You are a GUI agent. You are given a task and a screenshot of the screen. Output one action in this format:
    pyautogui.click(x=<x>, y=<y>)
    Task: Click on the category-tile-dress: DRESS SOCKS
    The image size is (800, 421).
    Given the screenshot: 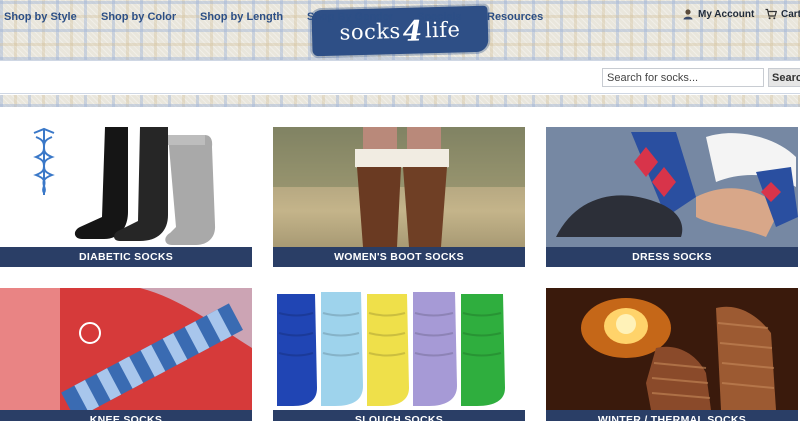 What is the action you would take?
    pyautogui.click(x=672, y=197)
    